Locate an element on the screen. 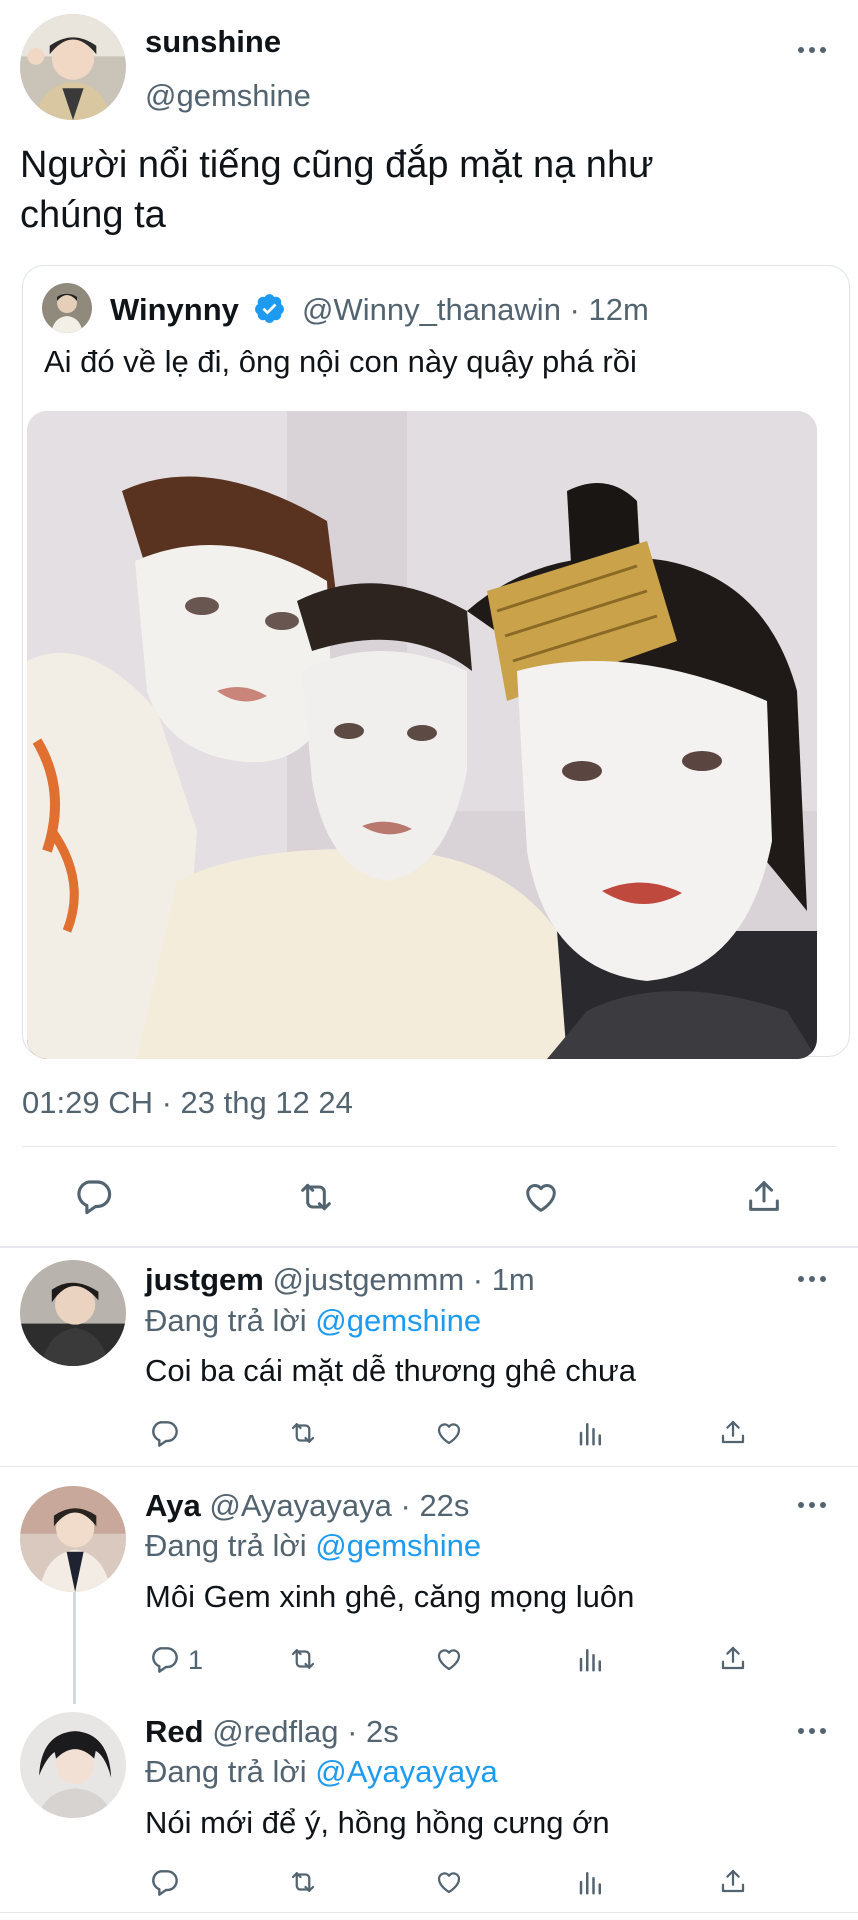 The image size is (858, 1920). reply-handle-time: @justgemmm · 1m is located at coordinates (403, 1279).